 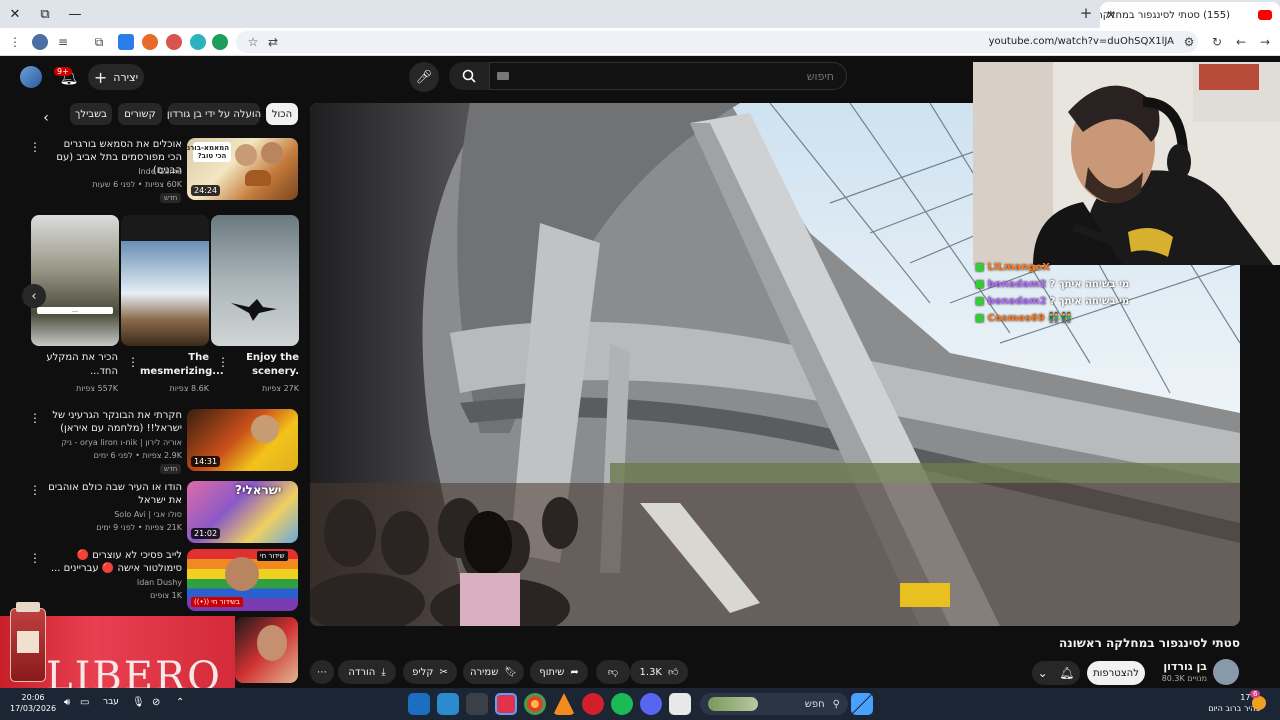 I want to click on like-button: 👍︎ 1.3K, so click(x=659, y=672).